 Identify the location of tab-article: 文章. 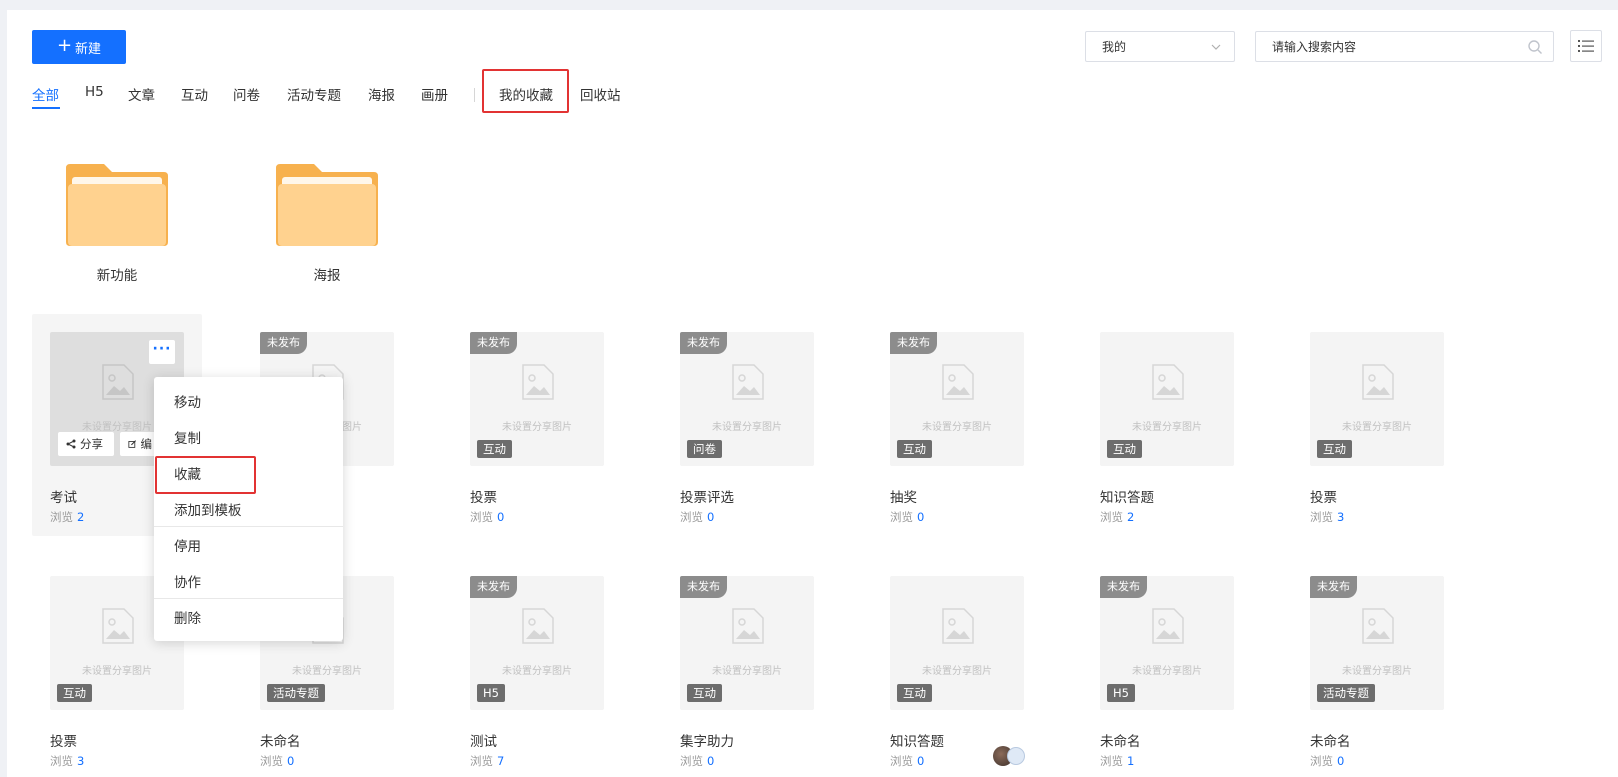
(141, 94).